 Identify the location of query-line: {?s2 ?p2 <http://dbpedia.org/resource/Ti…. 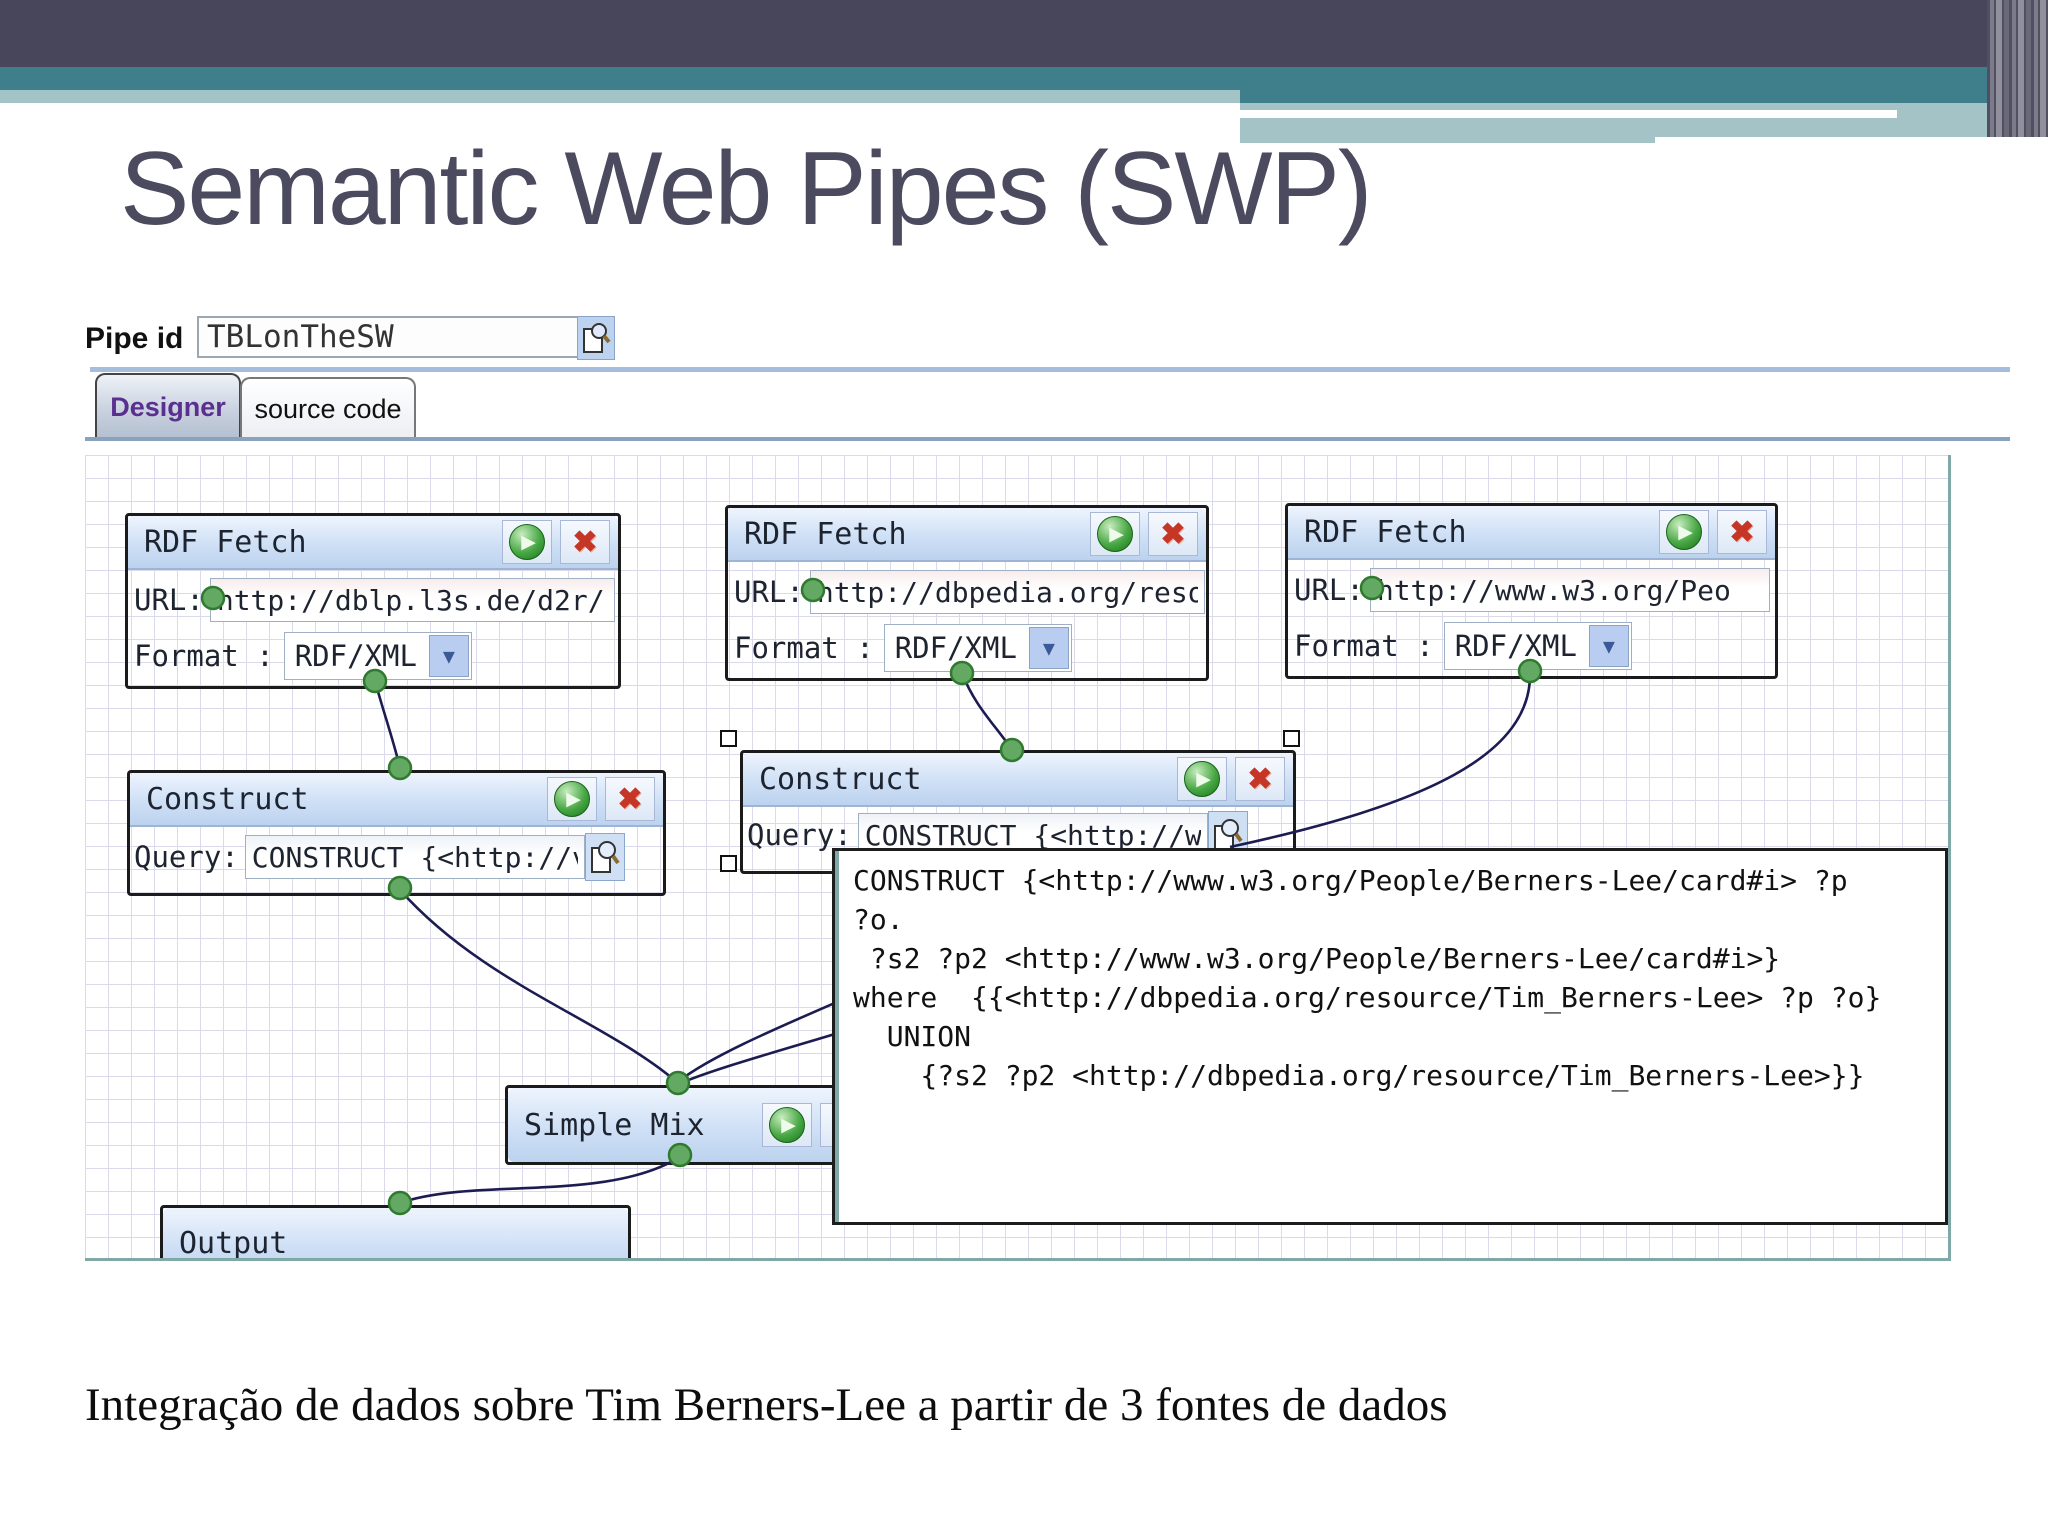
(1359, 1075).